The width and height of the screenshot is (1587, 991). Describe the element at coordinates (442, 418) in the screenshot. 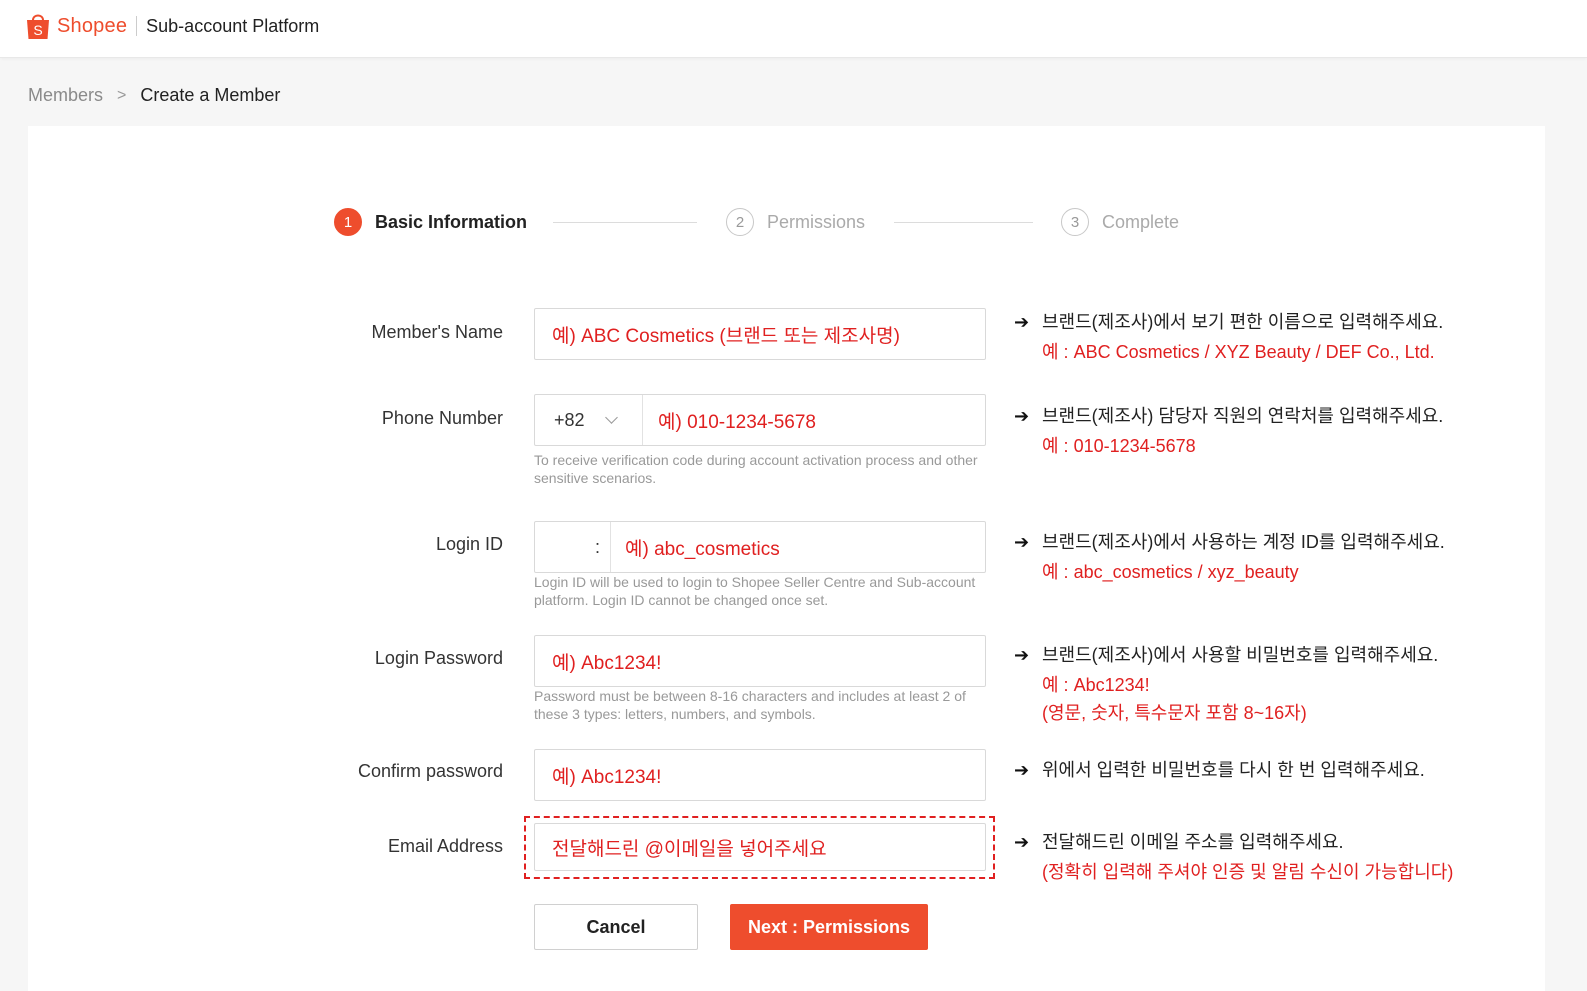

I see `phone-number-label: Phone Number` at that location.